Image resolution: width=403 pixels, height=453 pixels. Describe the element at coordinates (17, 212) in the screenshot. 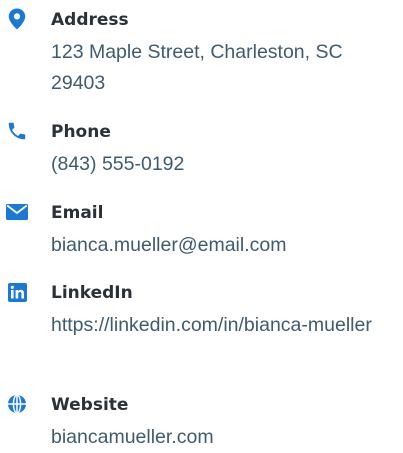

I see `envelope-icon` at that location.